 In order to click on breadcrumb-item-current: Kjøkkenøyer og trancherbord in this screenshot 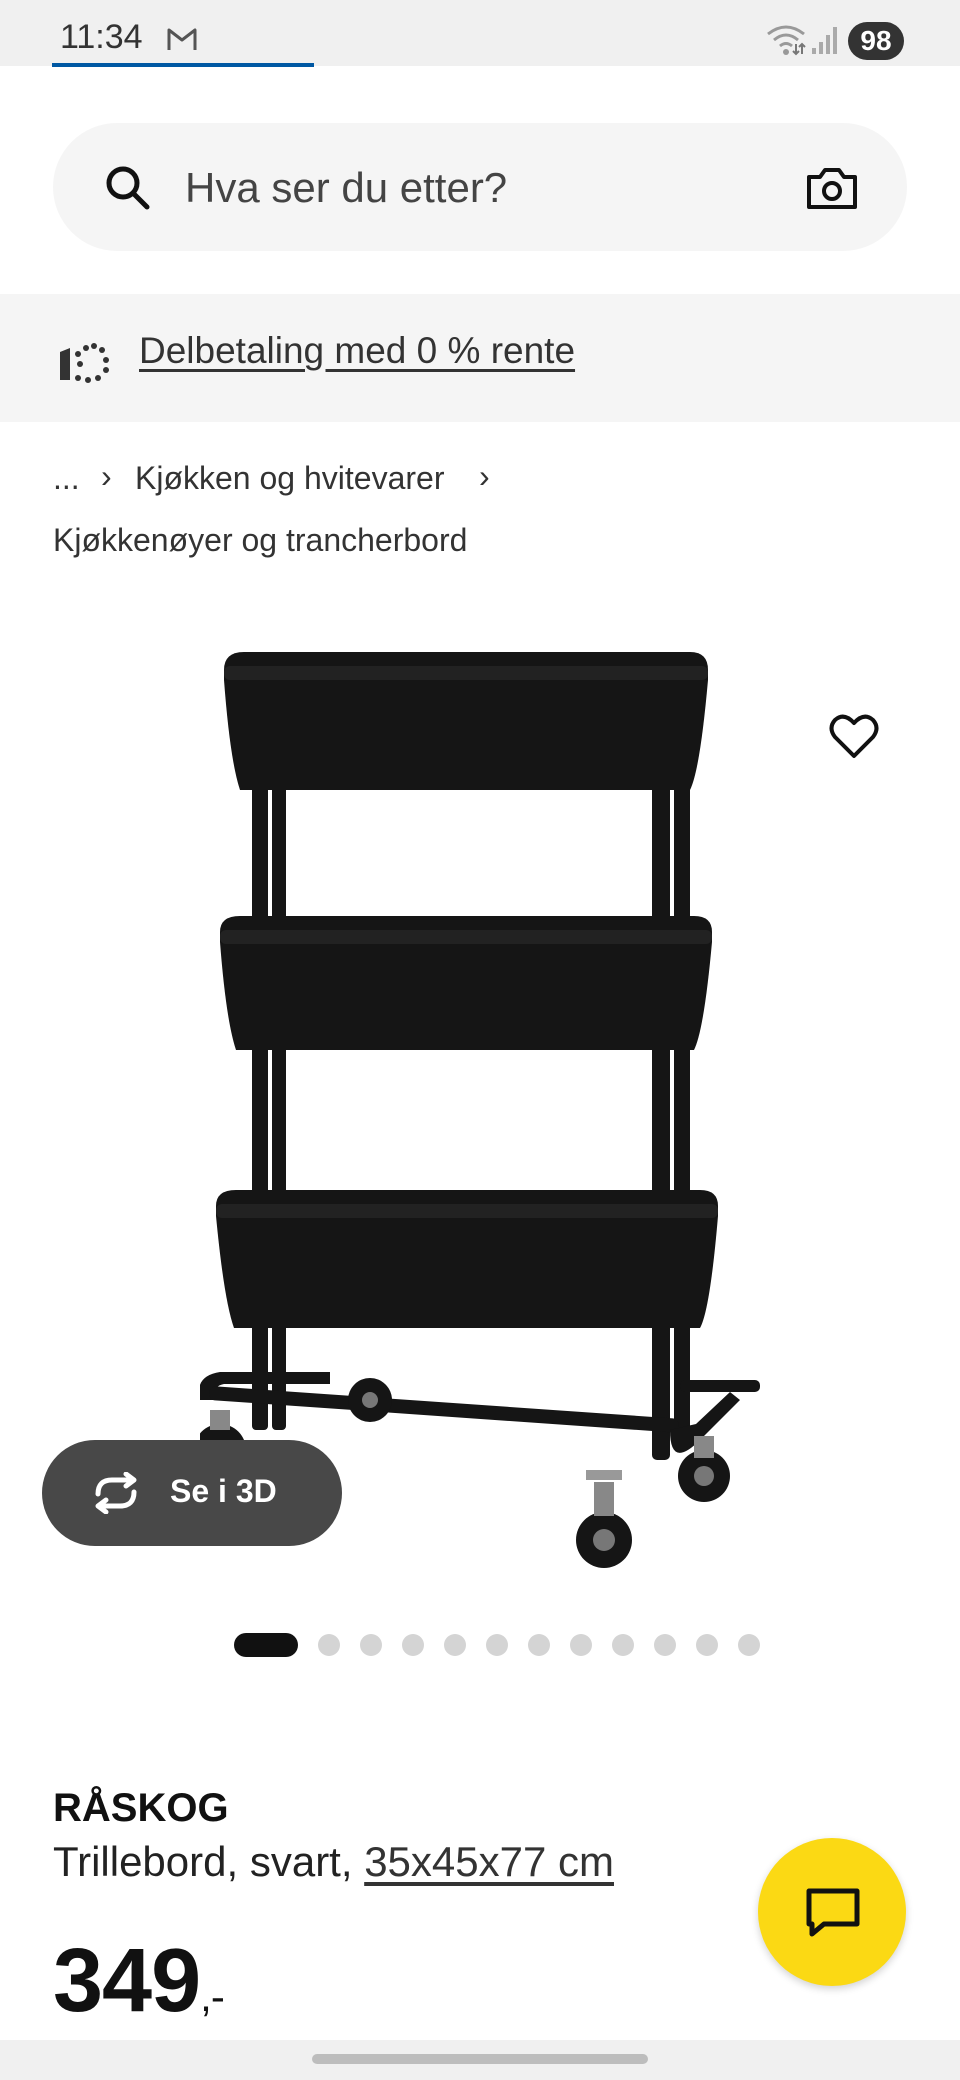, I will do `click(260, 540)`.